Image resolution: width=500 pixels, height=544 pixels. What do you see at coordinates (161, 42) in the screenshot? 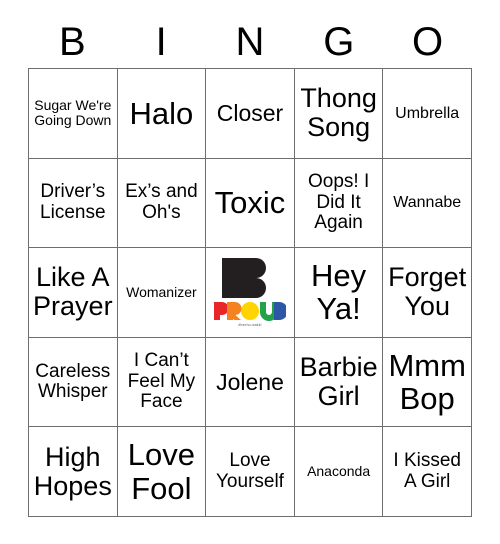
I see `header-letter-i: I` at bounding box center [161, 42].